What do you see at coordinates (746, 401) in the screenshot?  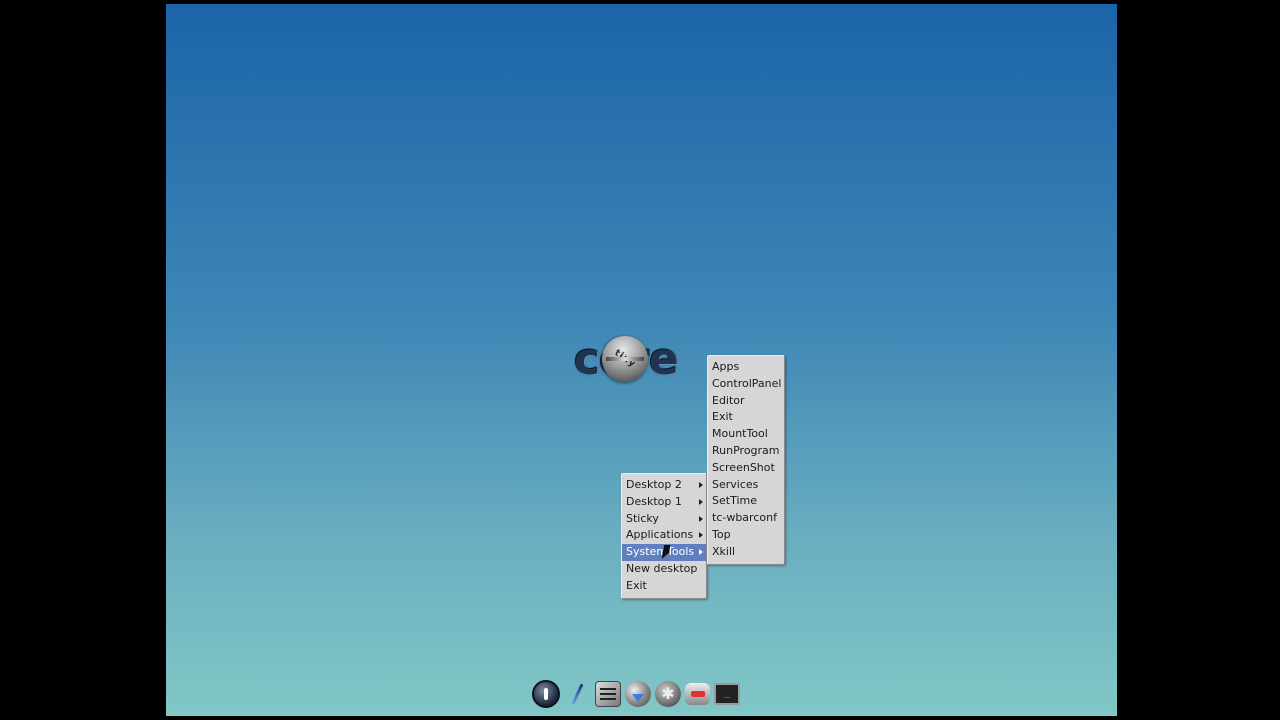 I see `submenu-item-editor: Editor` at bounding box center [746, 401].